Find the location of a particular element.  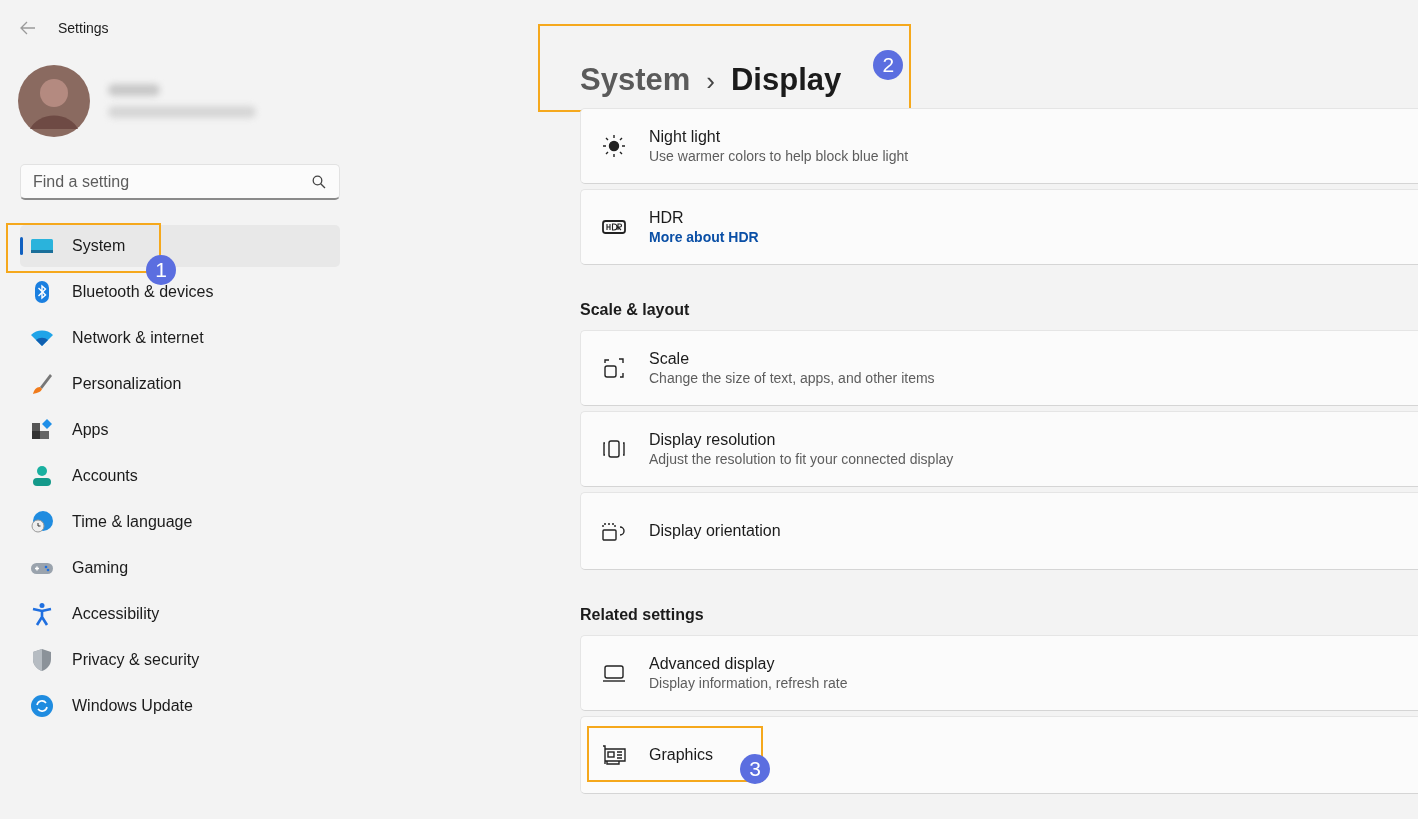

scale-icon is located at coordinates (614, 368).